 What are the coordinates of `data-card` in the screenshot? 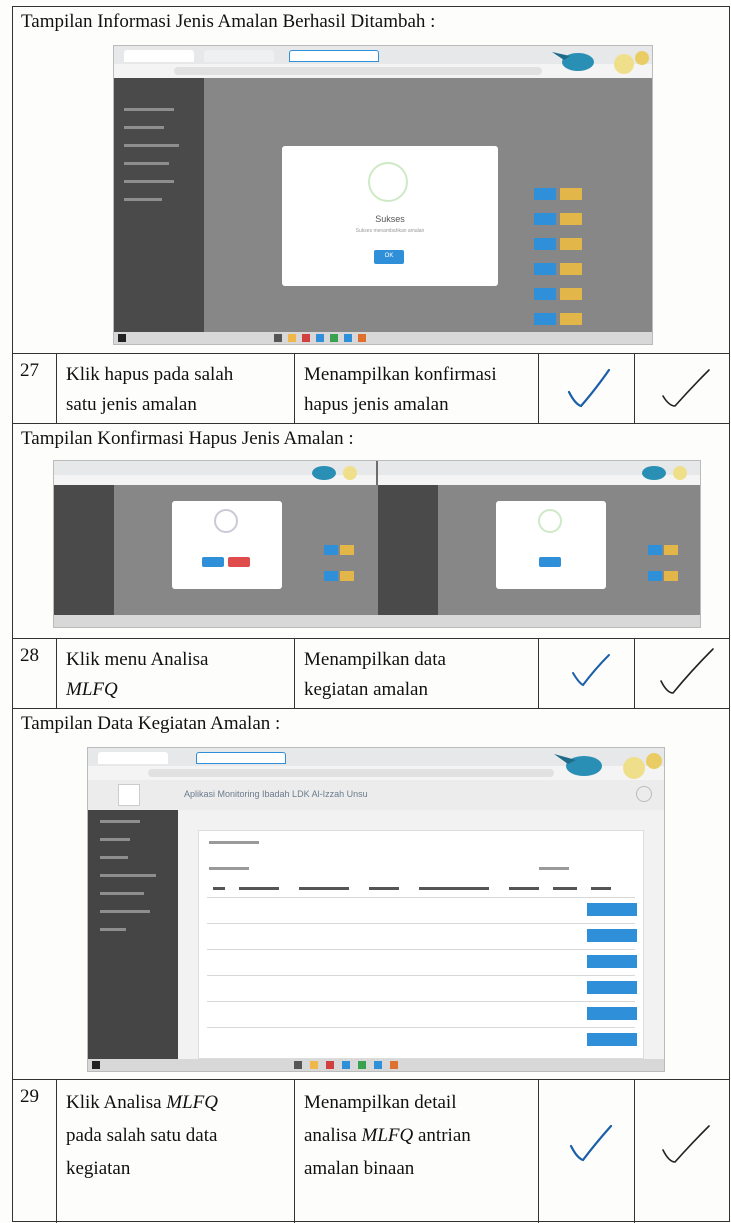 It's located at (421, 944).